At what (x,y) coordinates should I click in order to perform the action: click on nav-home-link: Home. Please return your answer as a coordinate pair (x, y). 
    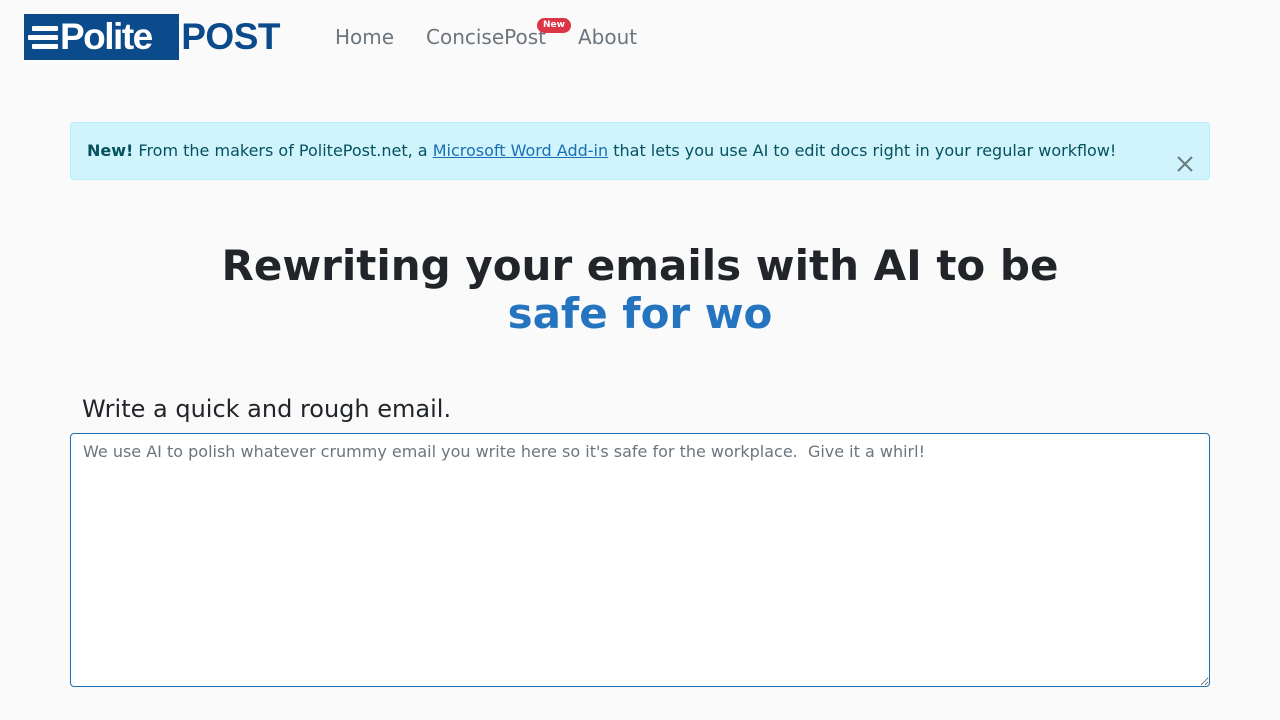
    Looking at the image, I should click on (364, 37).